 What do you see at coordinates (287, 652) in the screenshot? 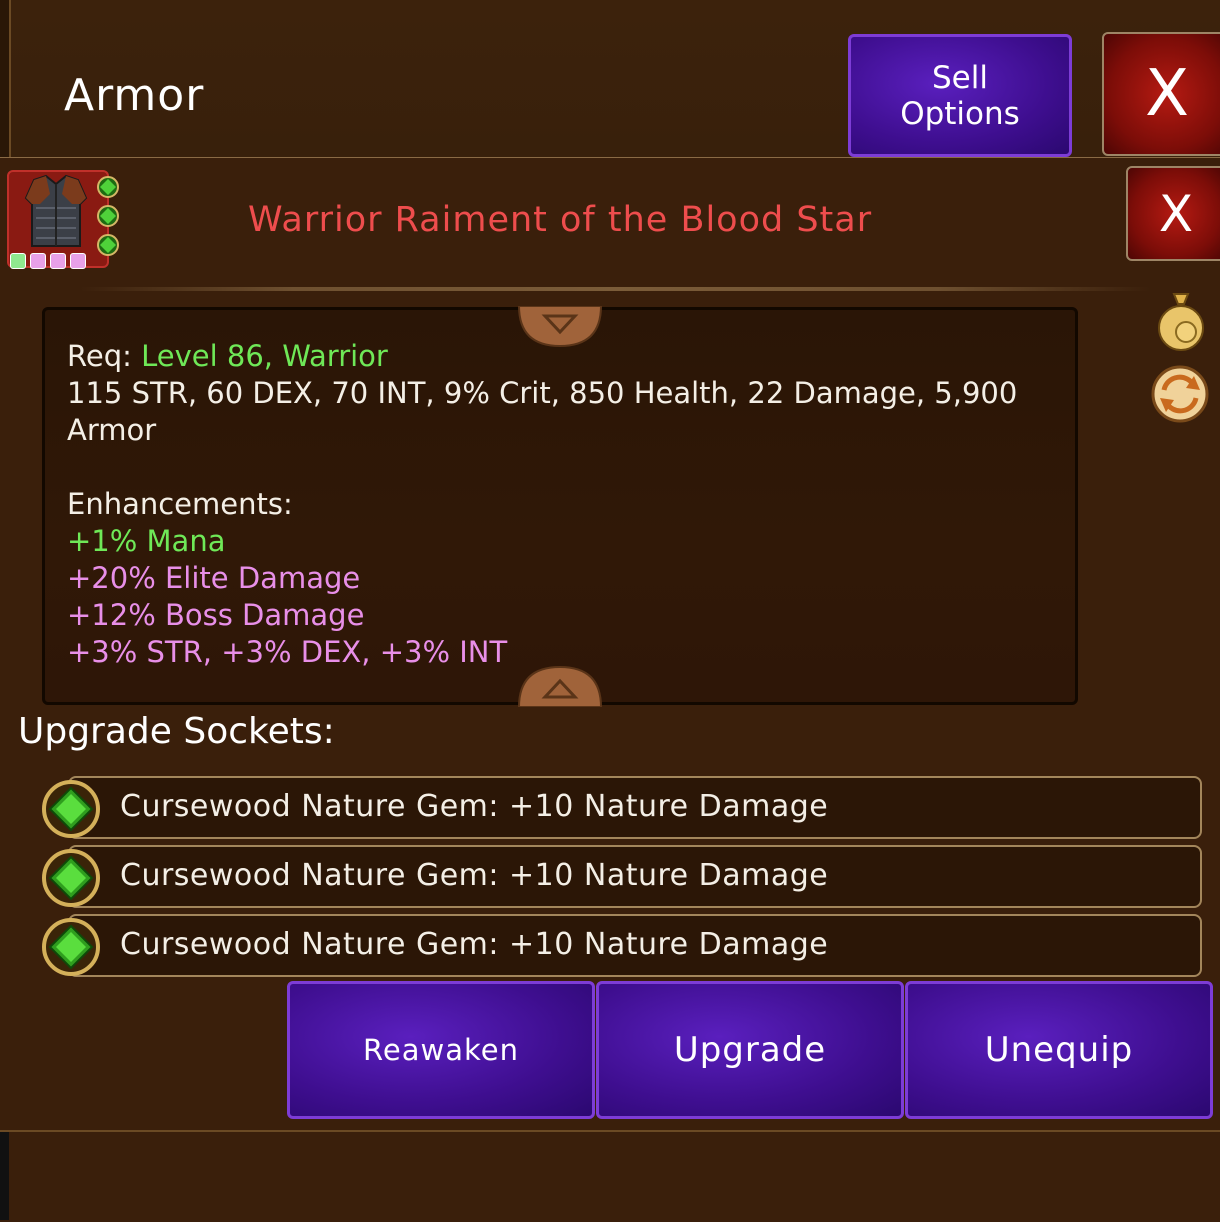
I see `enhancement-line: +3% STR, +3% DEX, +3% INT` at bounding box center [287, 652].